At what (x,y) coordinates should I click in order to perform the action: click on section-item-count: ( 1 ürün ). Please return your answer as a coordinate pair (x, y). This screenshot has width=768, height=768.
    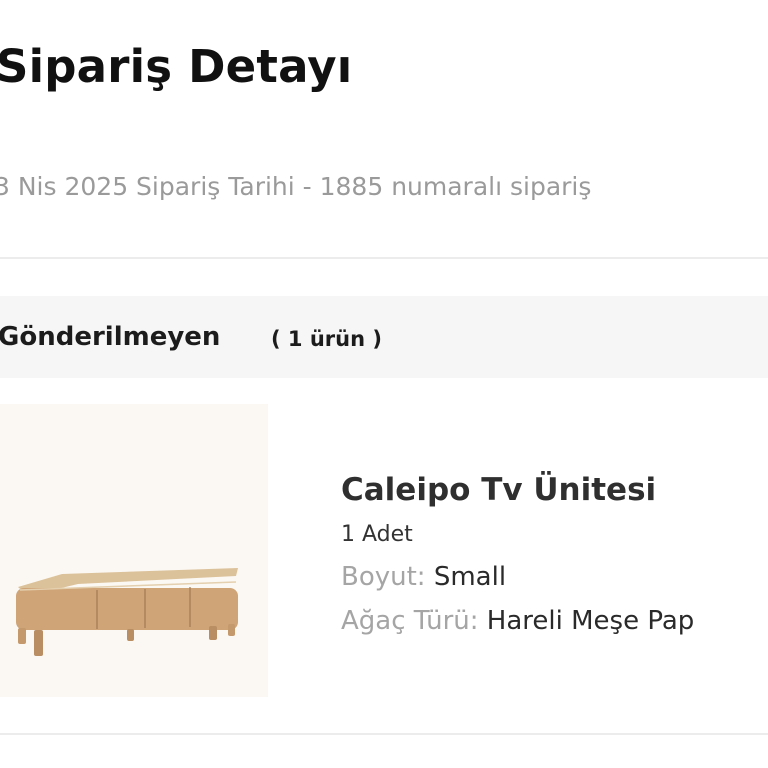
    Looking at the image, I should click on (326, 339).